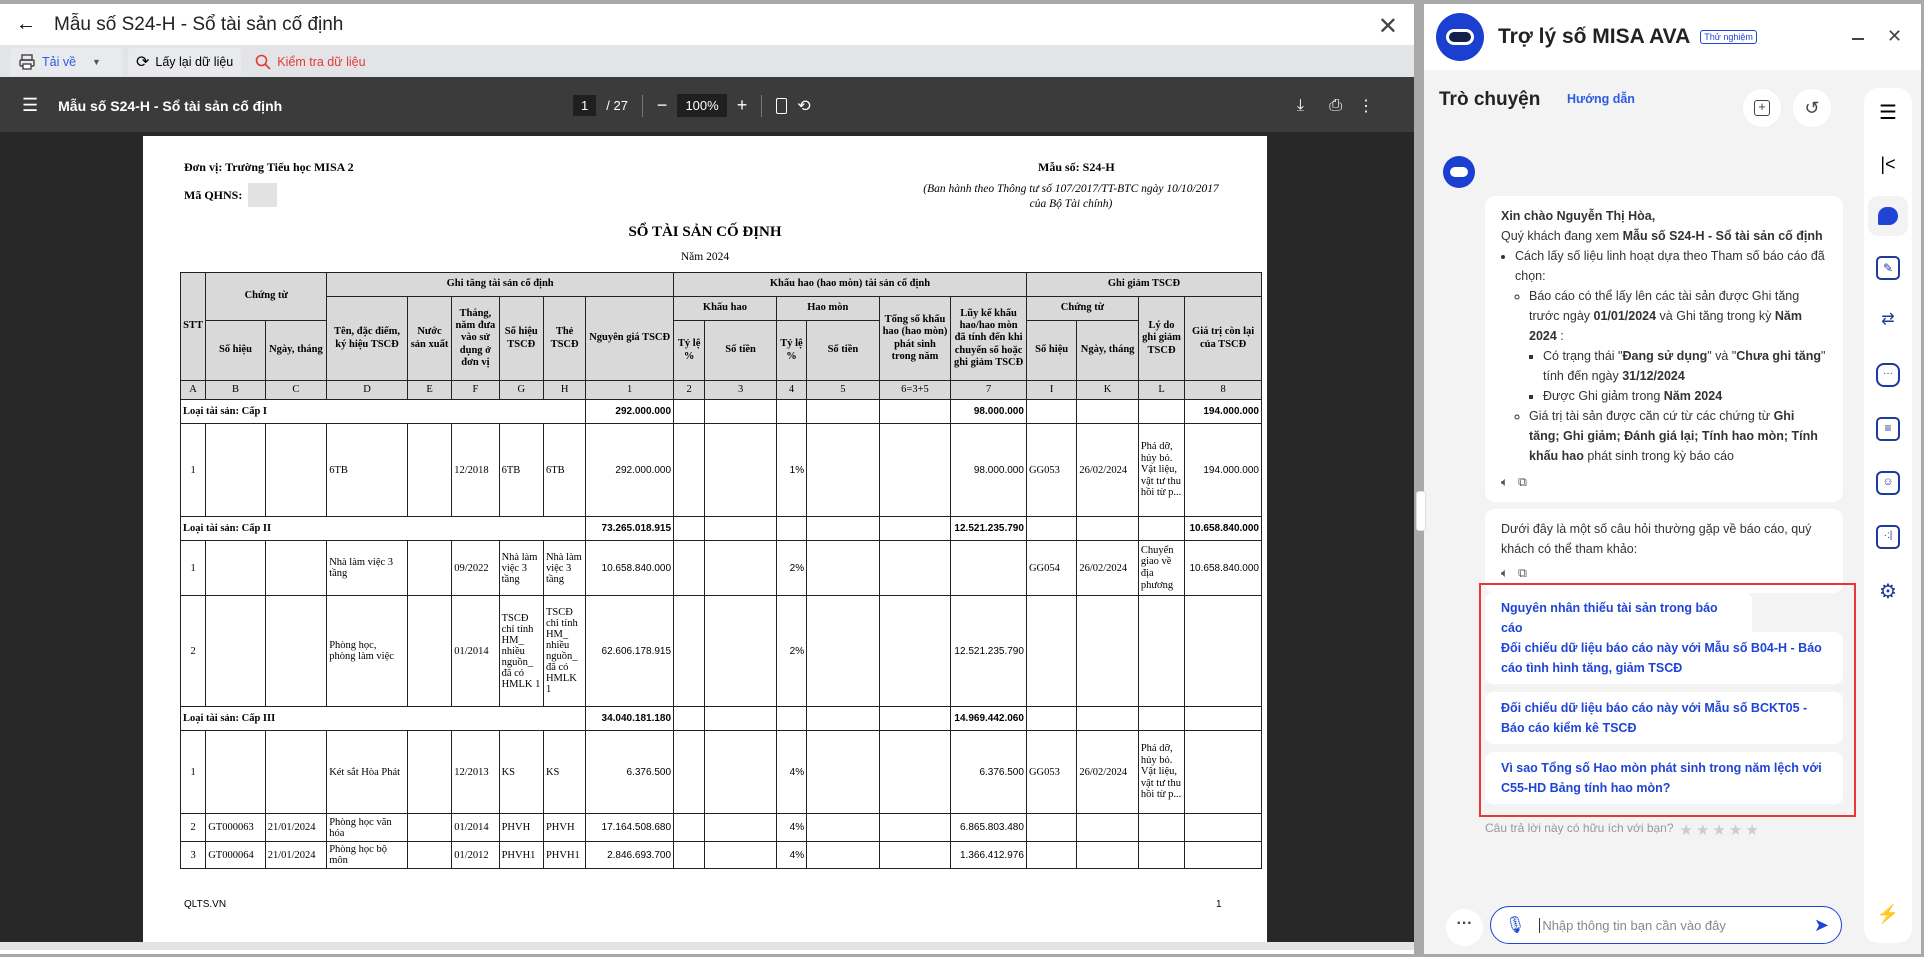  Describe the element at coordinates (1464, 927) in the screenshot. I see `more-options-button: ···` at that location.